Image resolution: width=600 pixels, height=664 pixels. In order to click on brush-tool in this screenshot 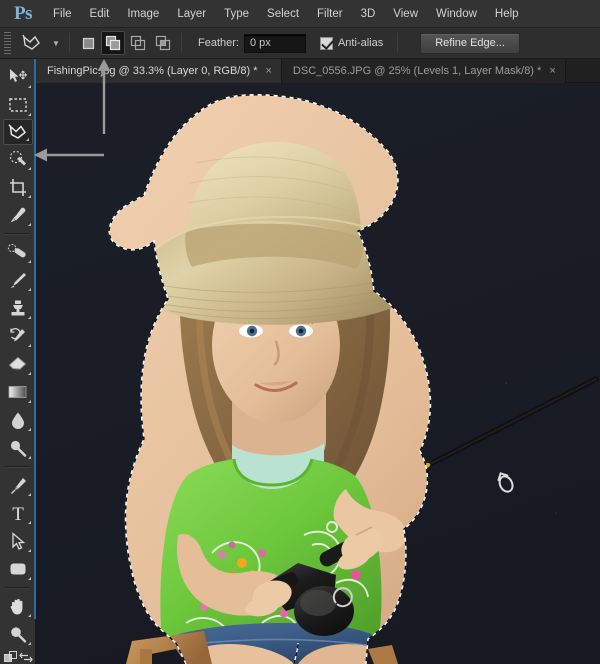, I will do `click(18, 280)`.